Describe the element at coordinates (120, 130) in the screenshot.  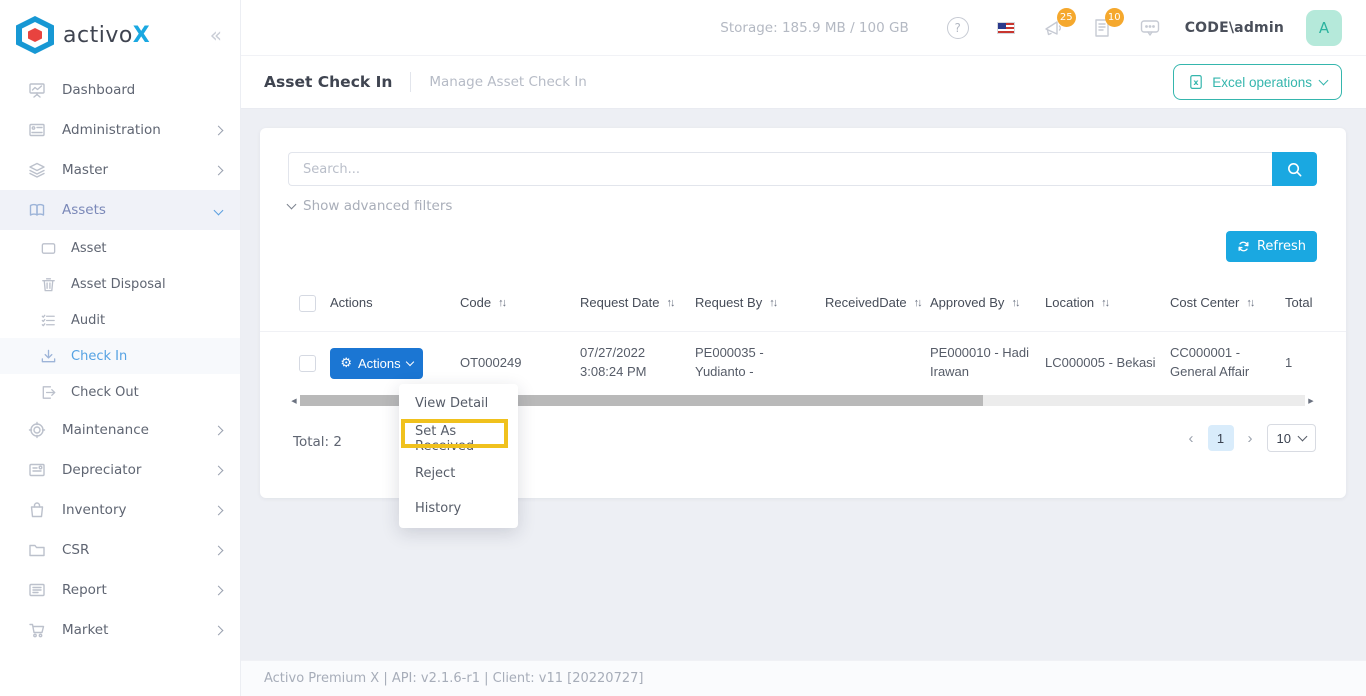
I see `sidebar-item-administration: Administration` at that location.